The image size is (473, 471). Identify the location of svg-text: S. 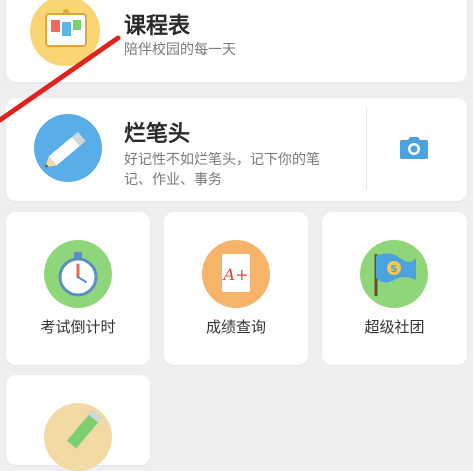
(393, 269).